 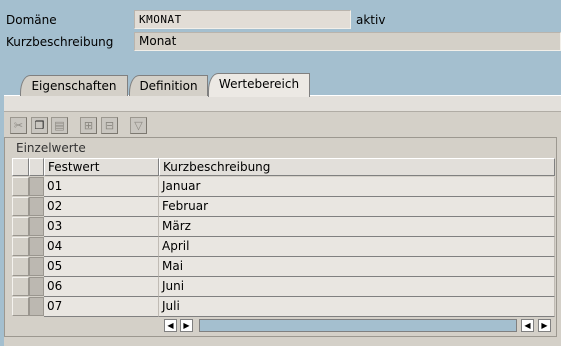 I want to click on festwert-cell: 02, so click(x=101, y=207).